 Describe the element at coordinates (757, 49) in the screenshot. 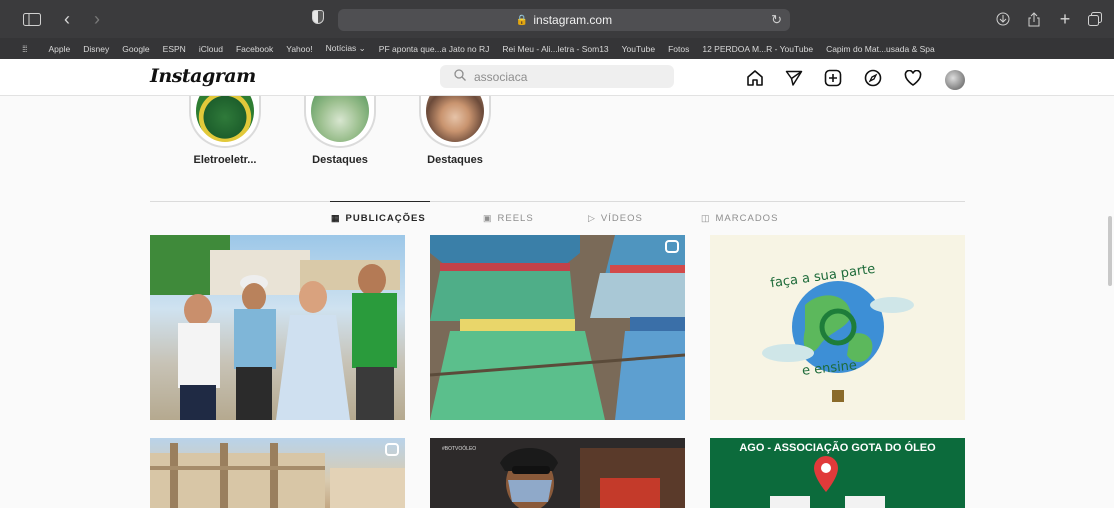

I see `bookmark-item: 12 PERDOA M...R - YouTube` at that location.